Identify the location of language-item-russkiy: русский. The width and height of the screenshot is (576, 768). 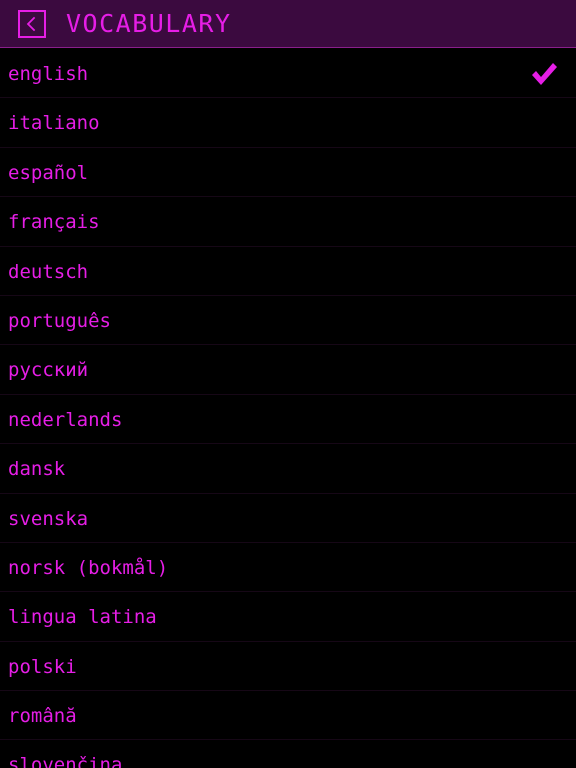
(288, 370).